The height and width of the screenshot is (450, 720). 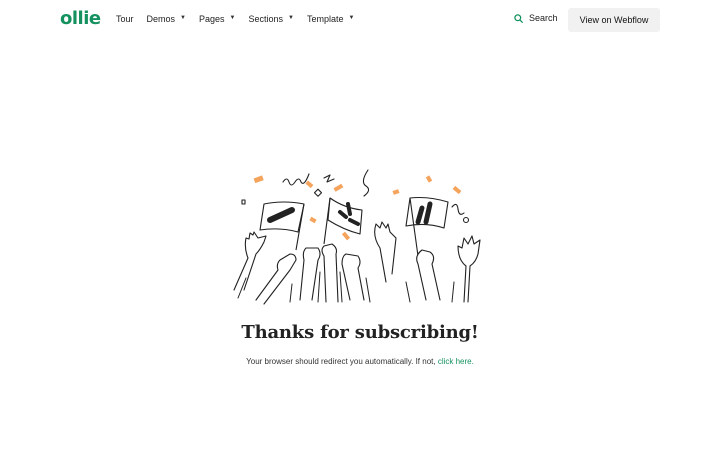 What do you see at coordinates (343, 221) in the screenshot?
I see `flag-center` at bounding box center [343, 221].